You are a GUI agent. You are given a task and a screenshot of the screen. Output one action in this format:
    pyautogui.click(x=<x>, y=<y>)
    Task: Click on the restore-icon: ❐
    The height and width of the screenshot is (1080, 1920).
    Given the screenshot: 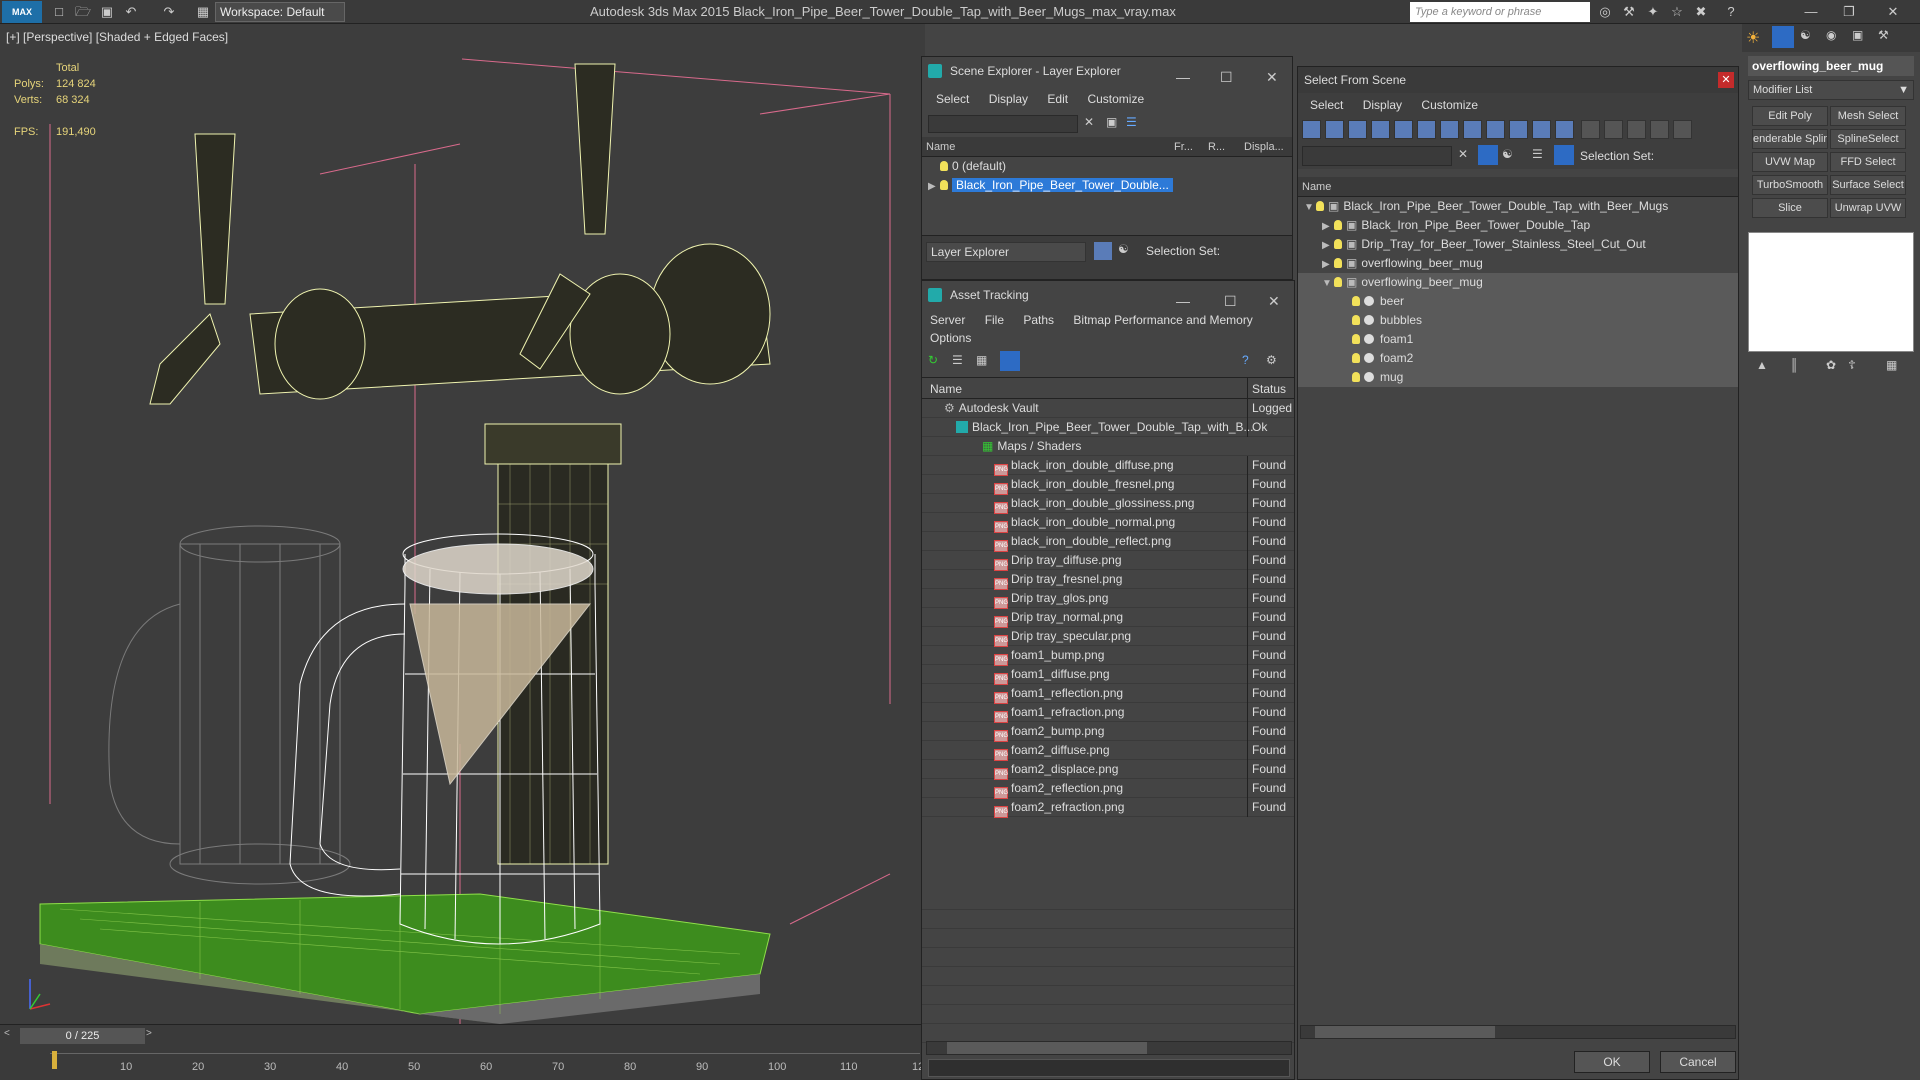 What is the action you would take?
    pyautogui.click(x=1849, y=12)
    